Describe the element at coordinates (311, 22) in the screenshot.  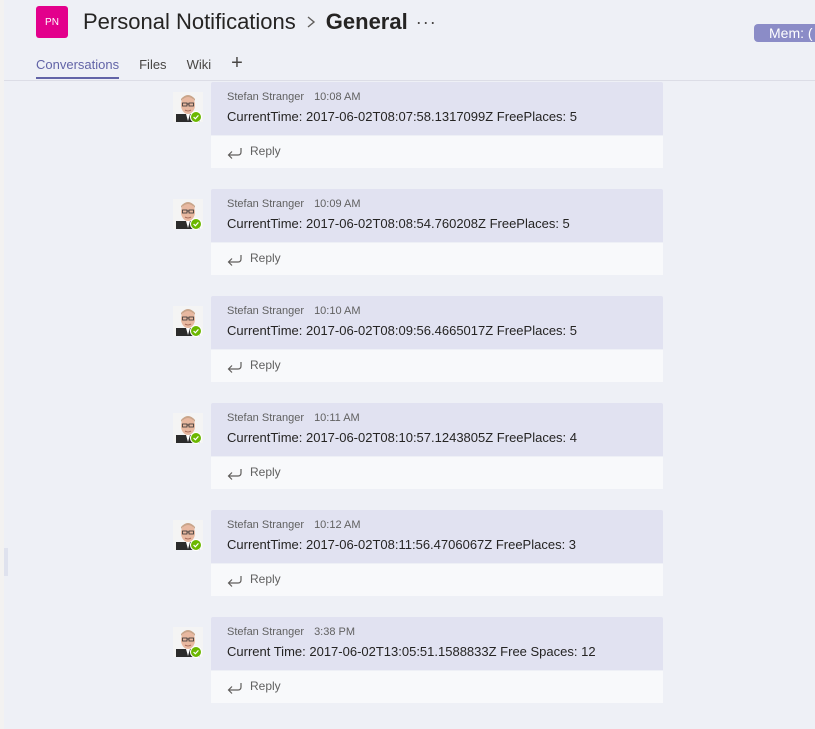
I see `chevron-right-icon` at that location.